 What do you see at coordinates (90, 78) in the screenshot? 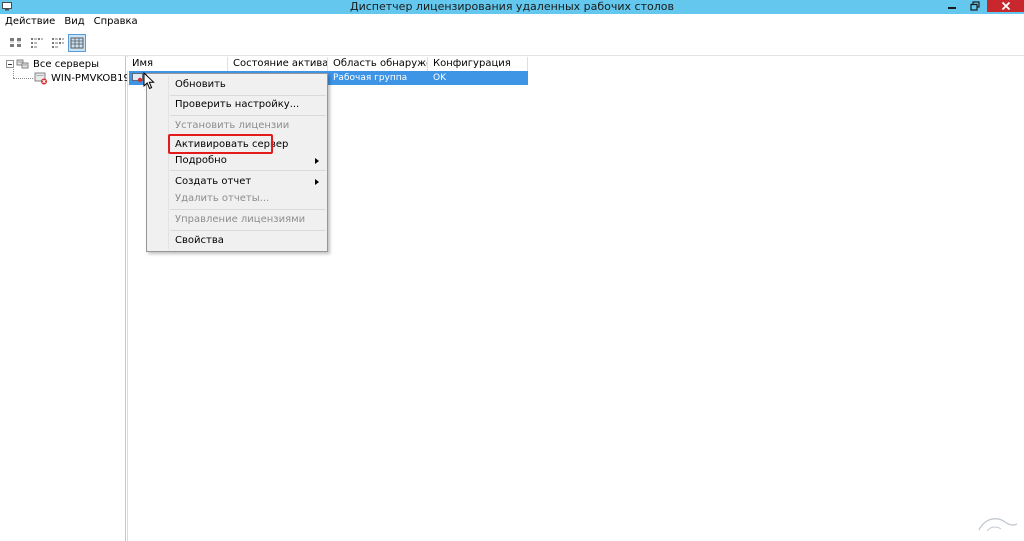
I see `tree-item-label: WIN-PMVKOB19` at bounding box center [90, 78].